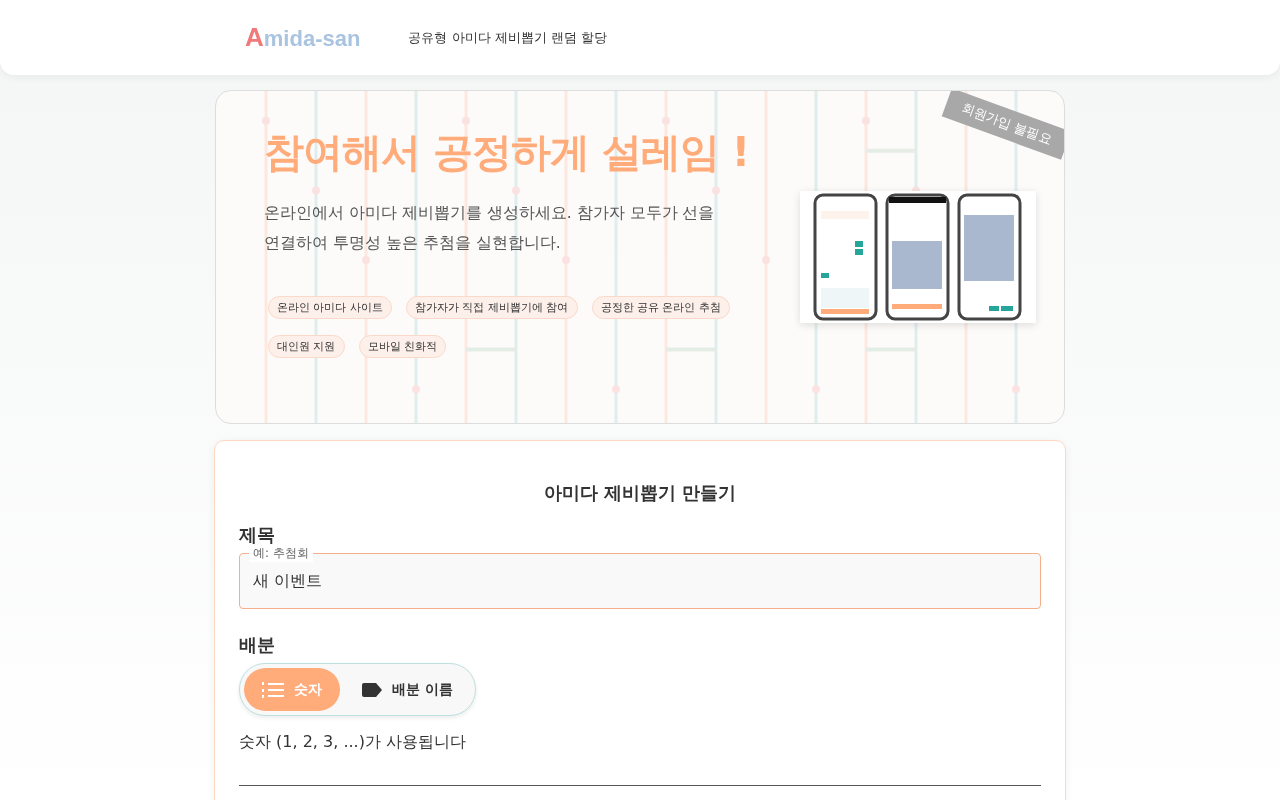 The height and width of the screenshot is (800, 1280). I want to click on hero-description: 온라인에서 아미다 제비뽑기를 생성하세요. 참가자 모두가 선을 연결하여 투명성 높은 추첨을 실현합니다., so click(490, 228).